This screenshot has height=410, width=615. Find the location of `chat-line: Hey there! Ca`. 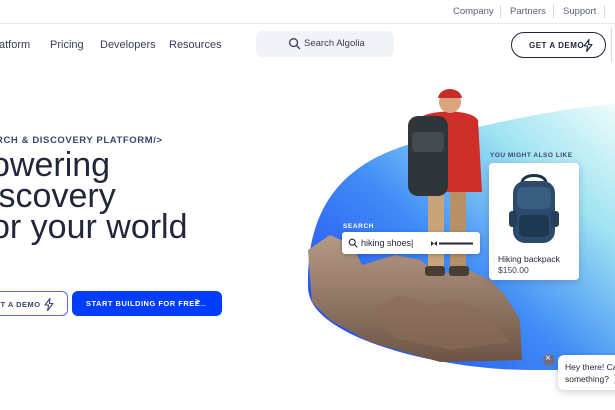

chat-line: Hey there! Ca is located at coordinates (590, 367).